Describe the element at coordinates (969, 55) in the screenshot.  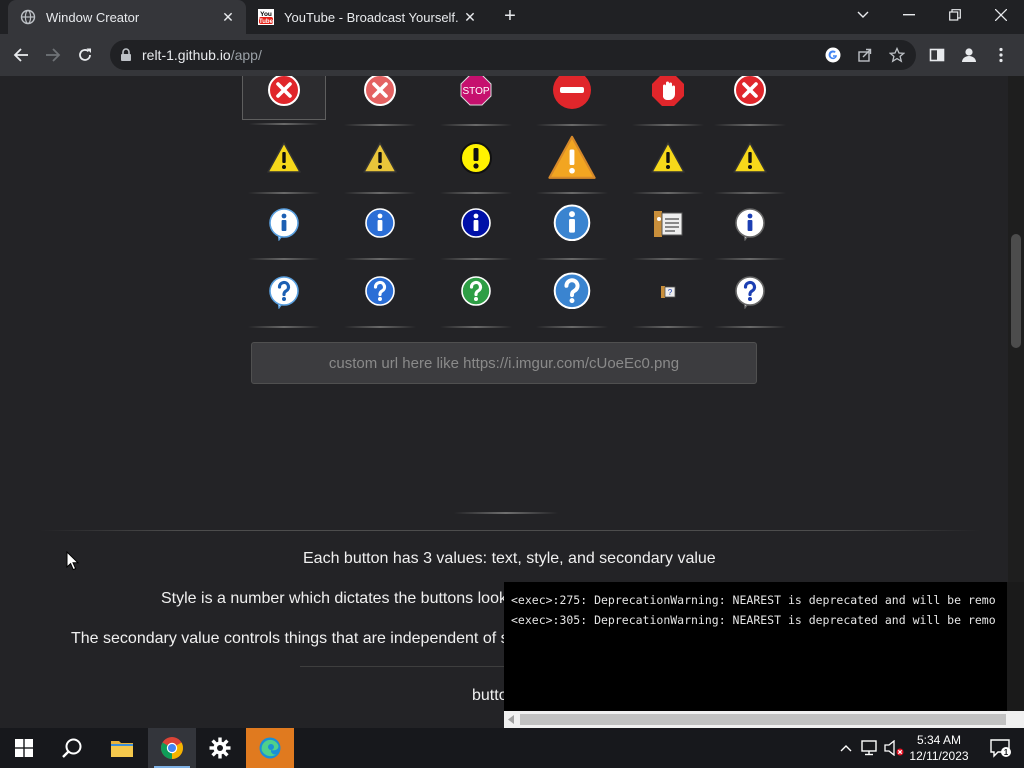
I see `profile-icon` at that location.